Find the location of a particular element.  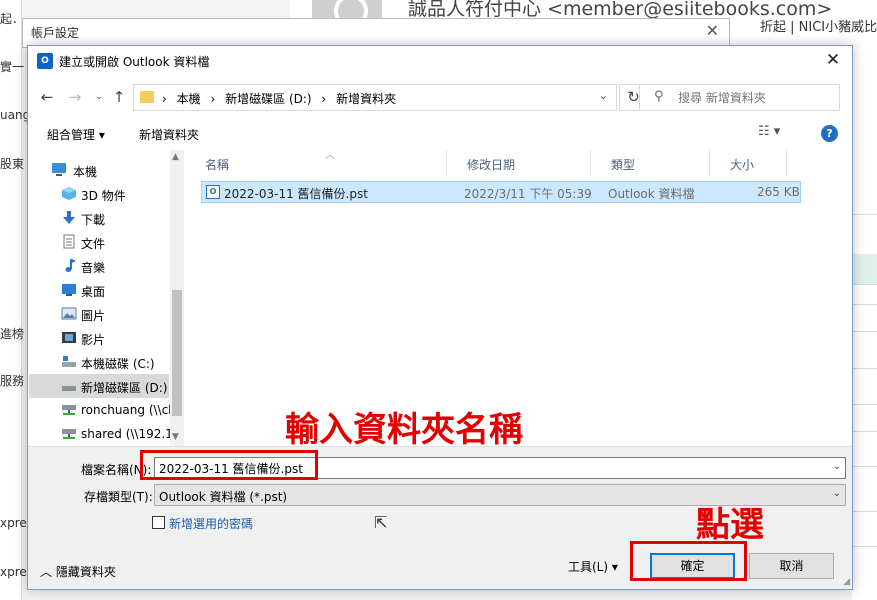

nav-item-label: 文件 is located at coordinates (93, 244).